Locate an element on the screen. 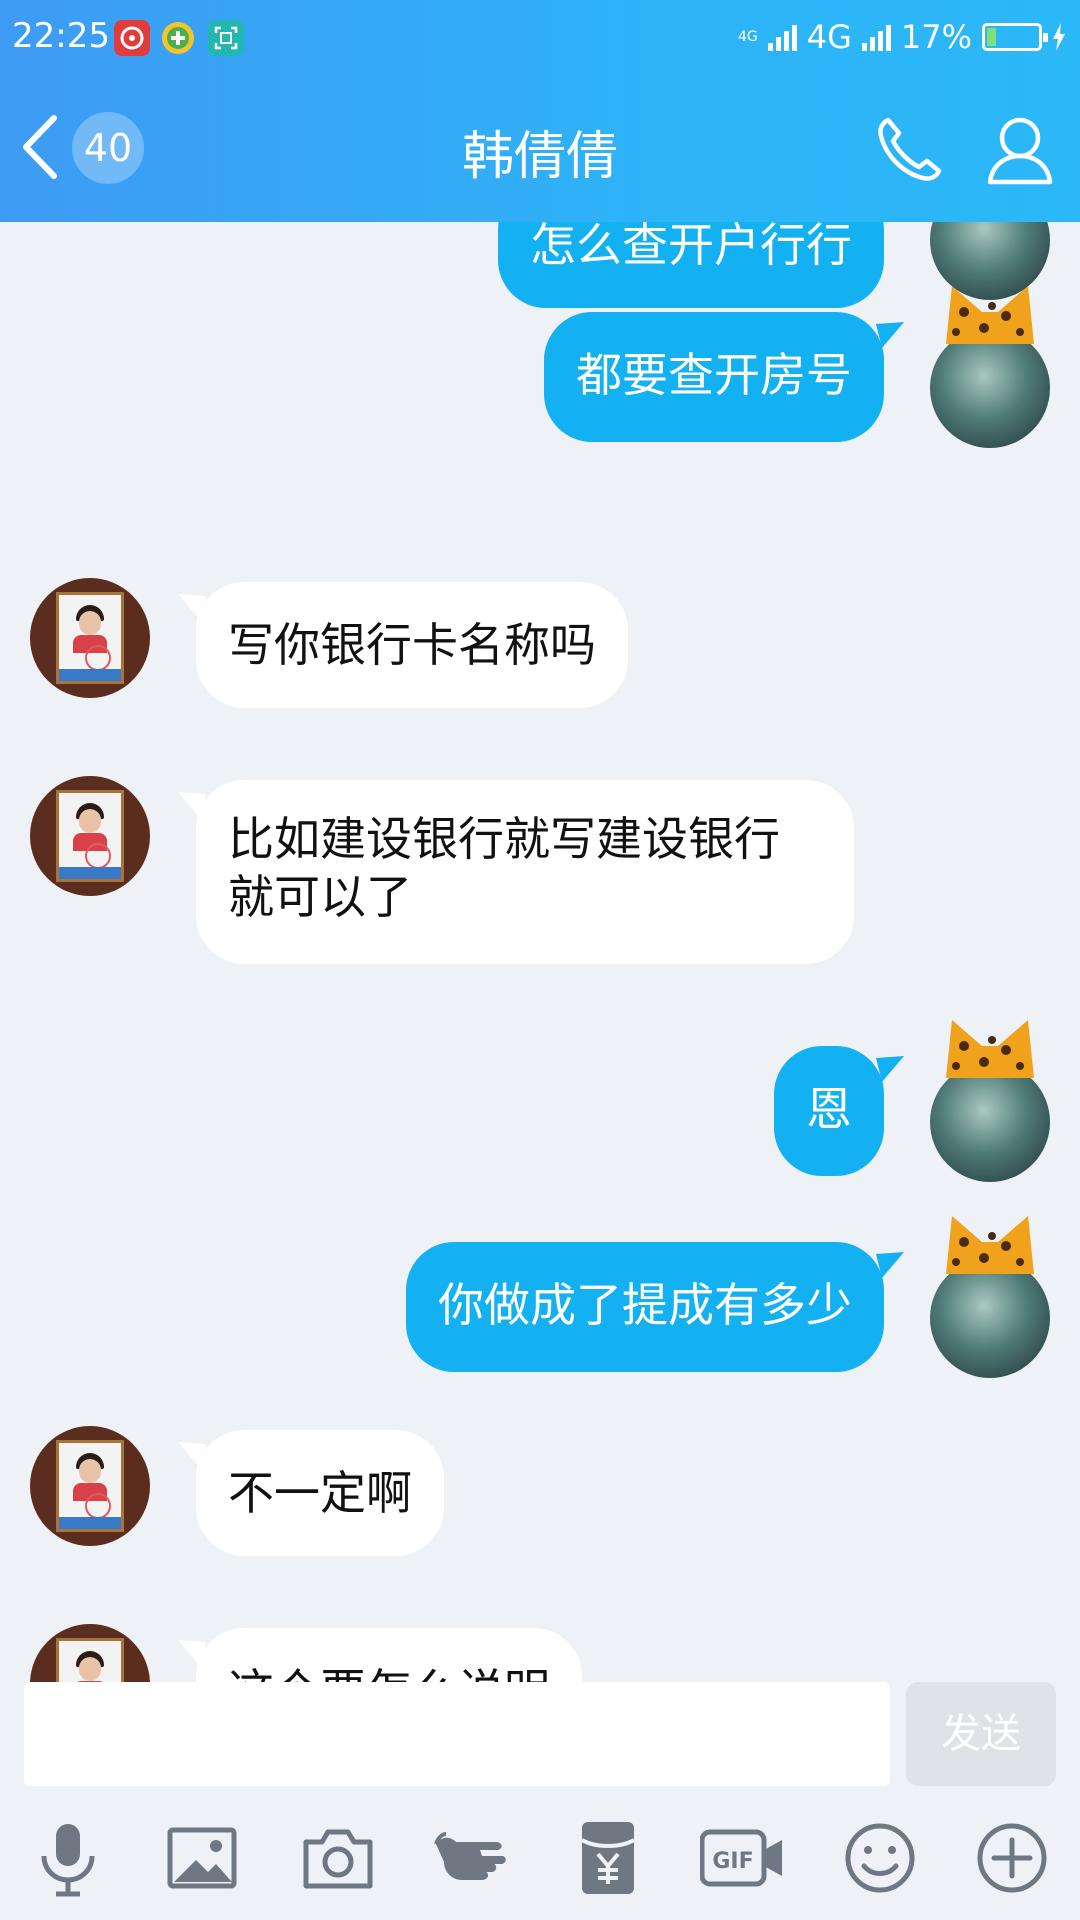 The width and height of the screenshot is (1080, 1920). red-packet-icon is located at coordinates (608, 1858).